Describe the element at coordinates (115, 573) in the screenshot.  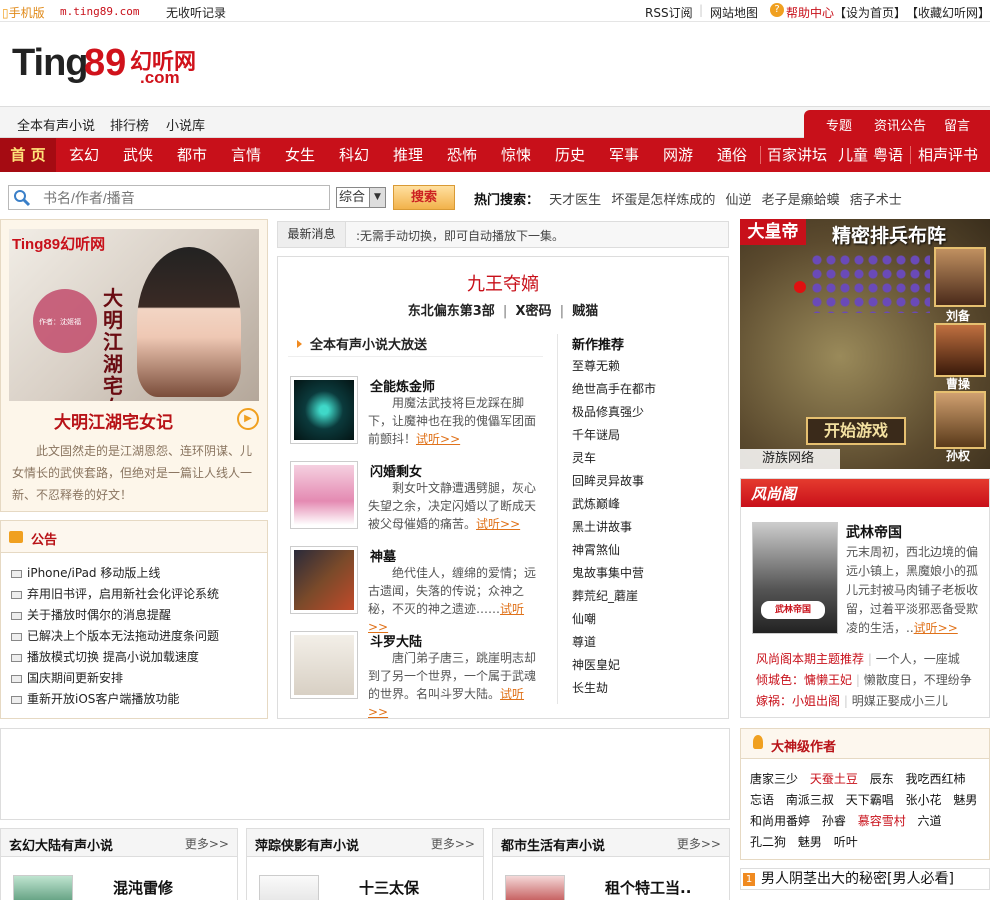
I see `notice-item: iPhone/iPad 移动版上线` at that location.